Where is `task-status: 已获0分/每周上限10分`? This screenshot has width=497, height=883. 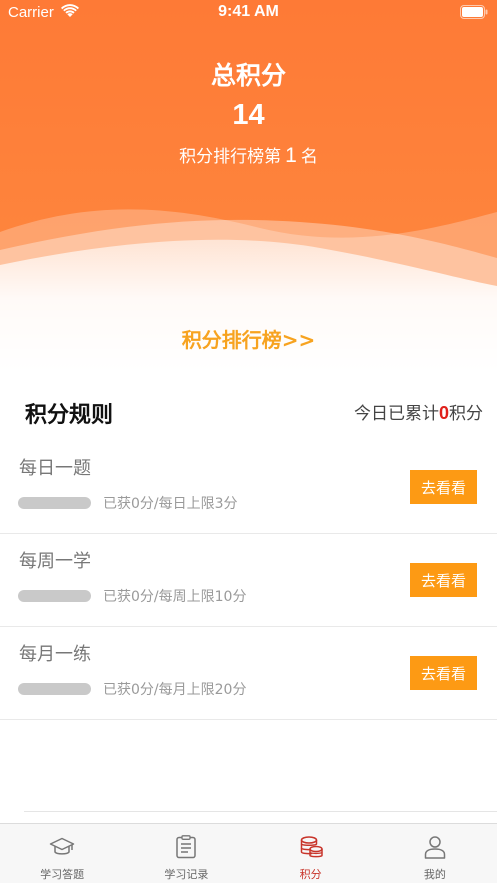 task-status: 已获0分/每周上限10分 is located at coordinates (175, 597).